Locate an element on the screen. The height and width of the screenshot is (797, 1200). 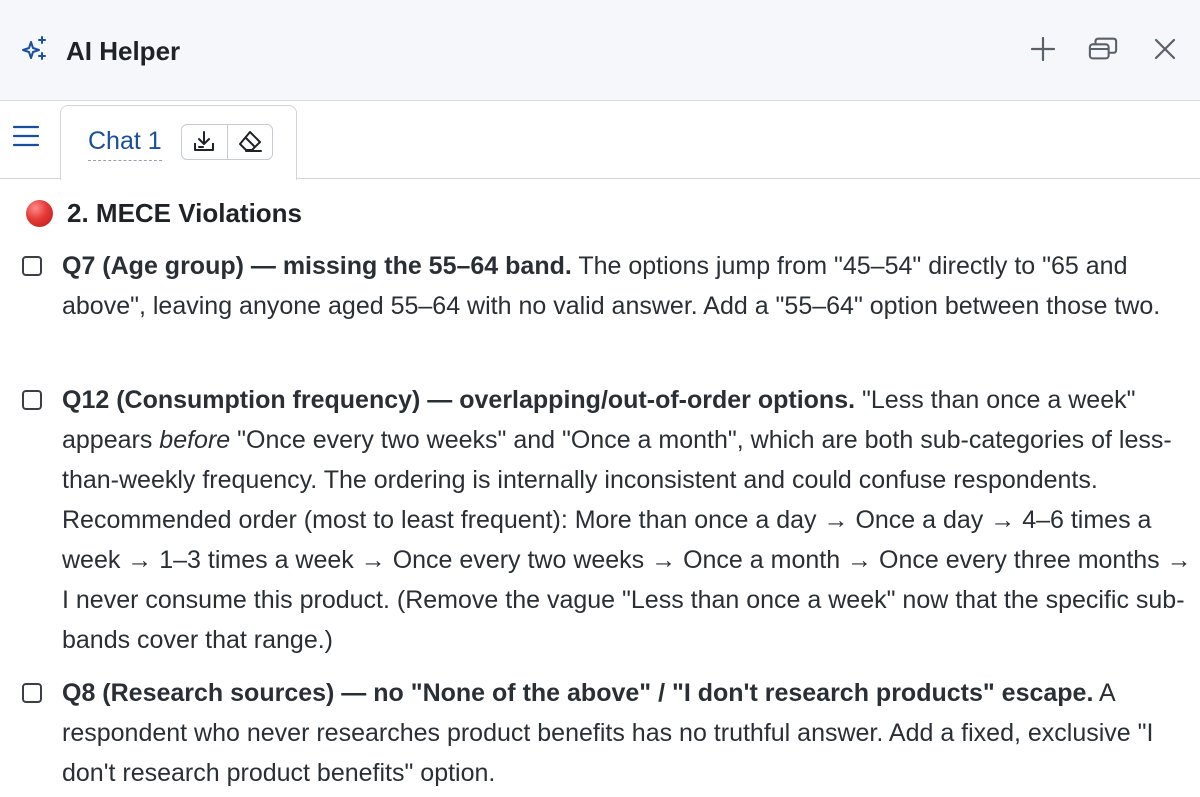
menu-icon is located at coordinates (26, 136).